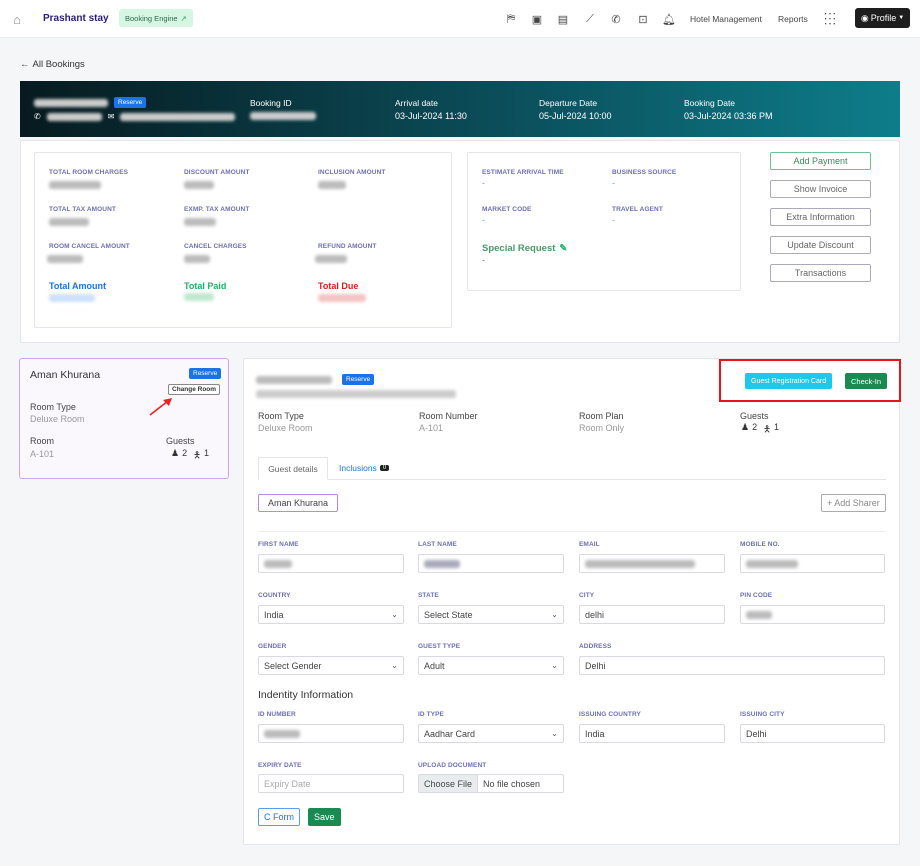 The width and height of the screenshot is (920, 866). What do you see at coordinates (789, 381) in the screenshot?
I see `guest-registration-card-button: Guest Registration Card` at bounding box center [789, 381].